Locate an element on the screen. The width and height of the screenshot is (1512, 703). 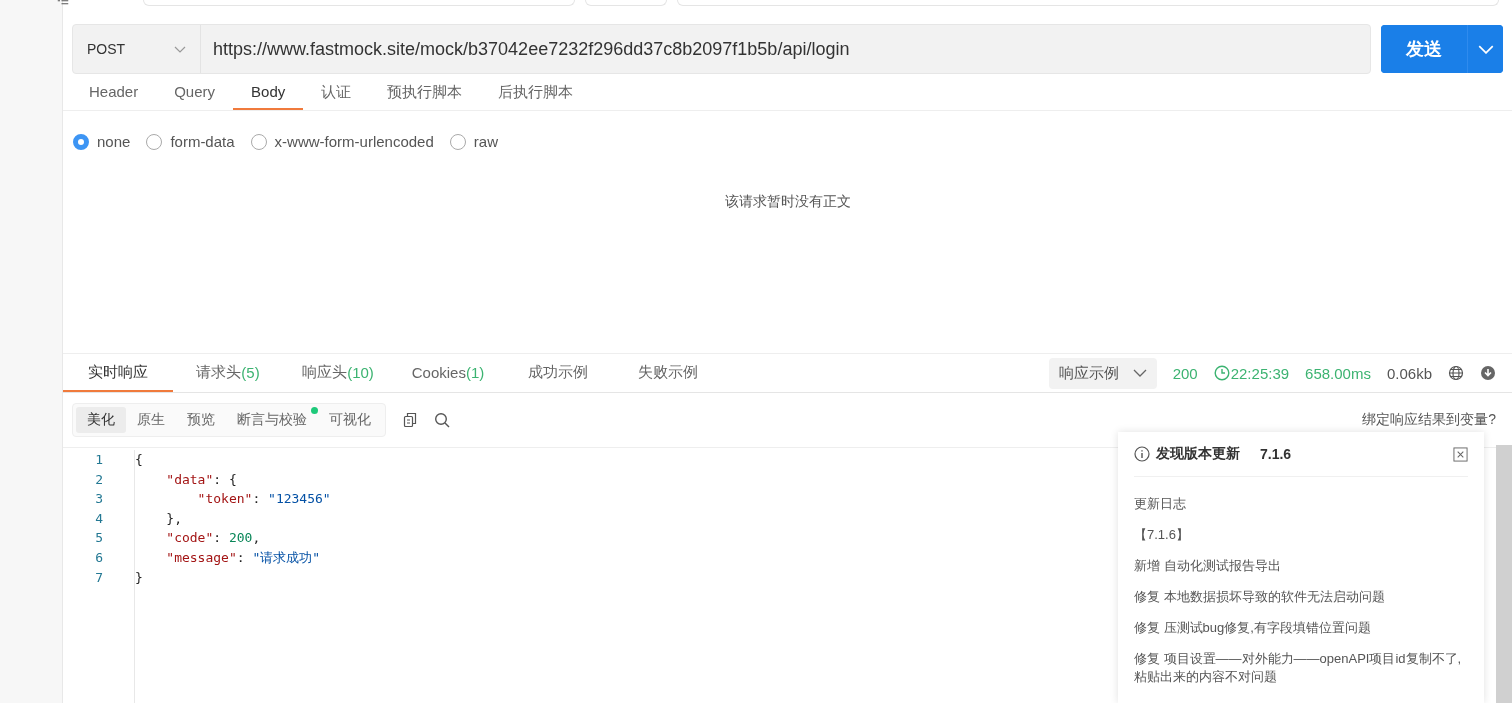
popup-title: 发现版本更新 is located at coordinates (1198, 454).